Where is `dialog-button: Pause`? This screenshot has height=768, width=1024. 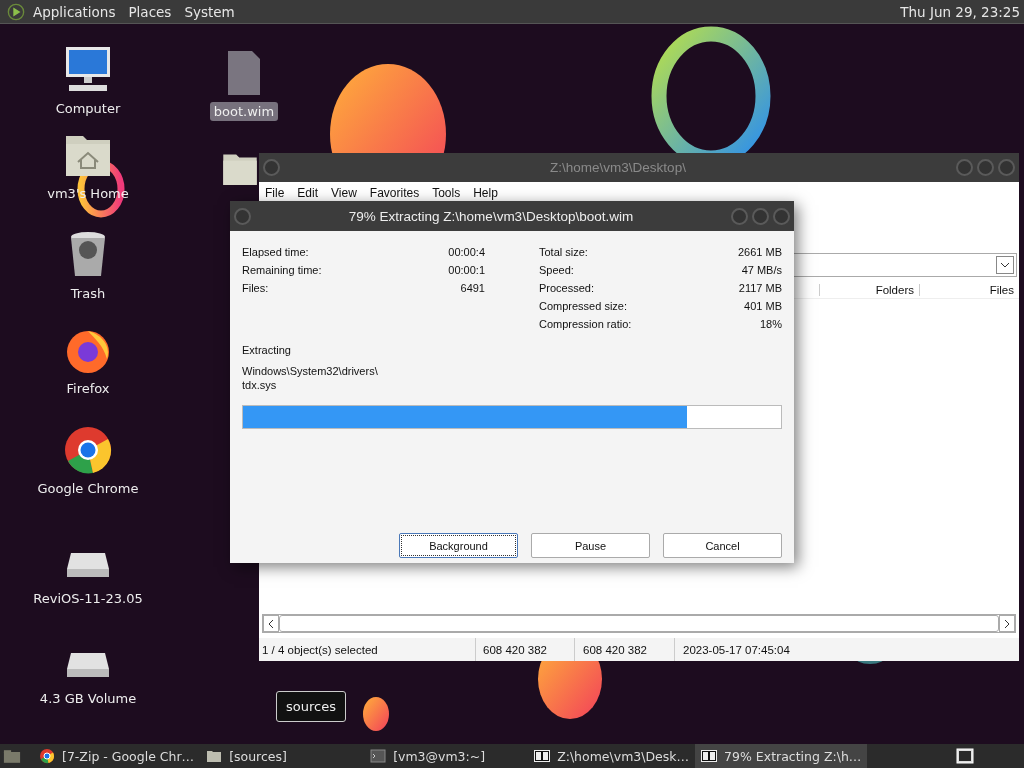 dialog-button: Pause is located at coordinates (590, 545).